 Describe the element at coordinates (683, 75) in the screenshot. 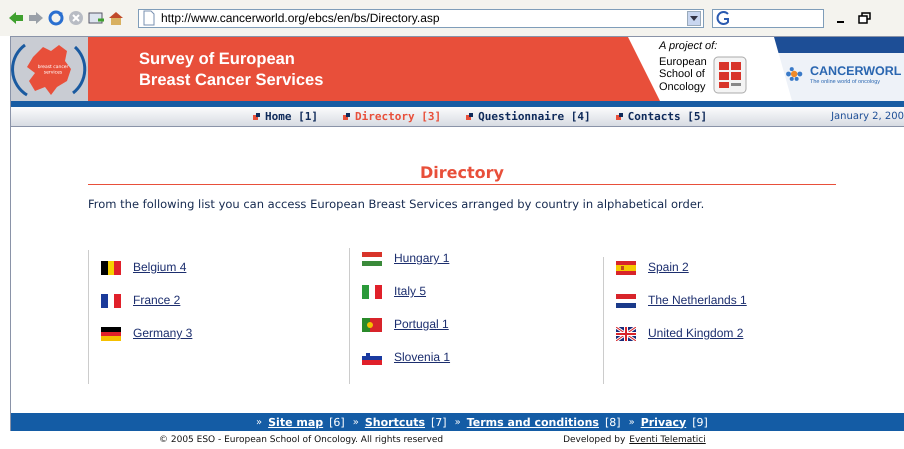

I see `school-name: European School of Oncology` at that location.